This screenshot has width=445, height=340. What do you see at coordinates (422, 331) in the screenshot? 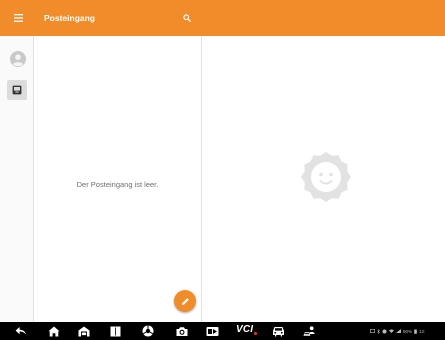
I see `clock: 12:` at bounding box center [422, 331].